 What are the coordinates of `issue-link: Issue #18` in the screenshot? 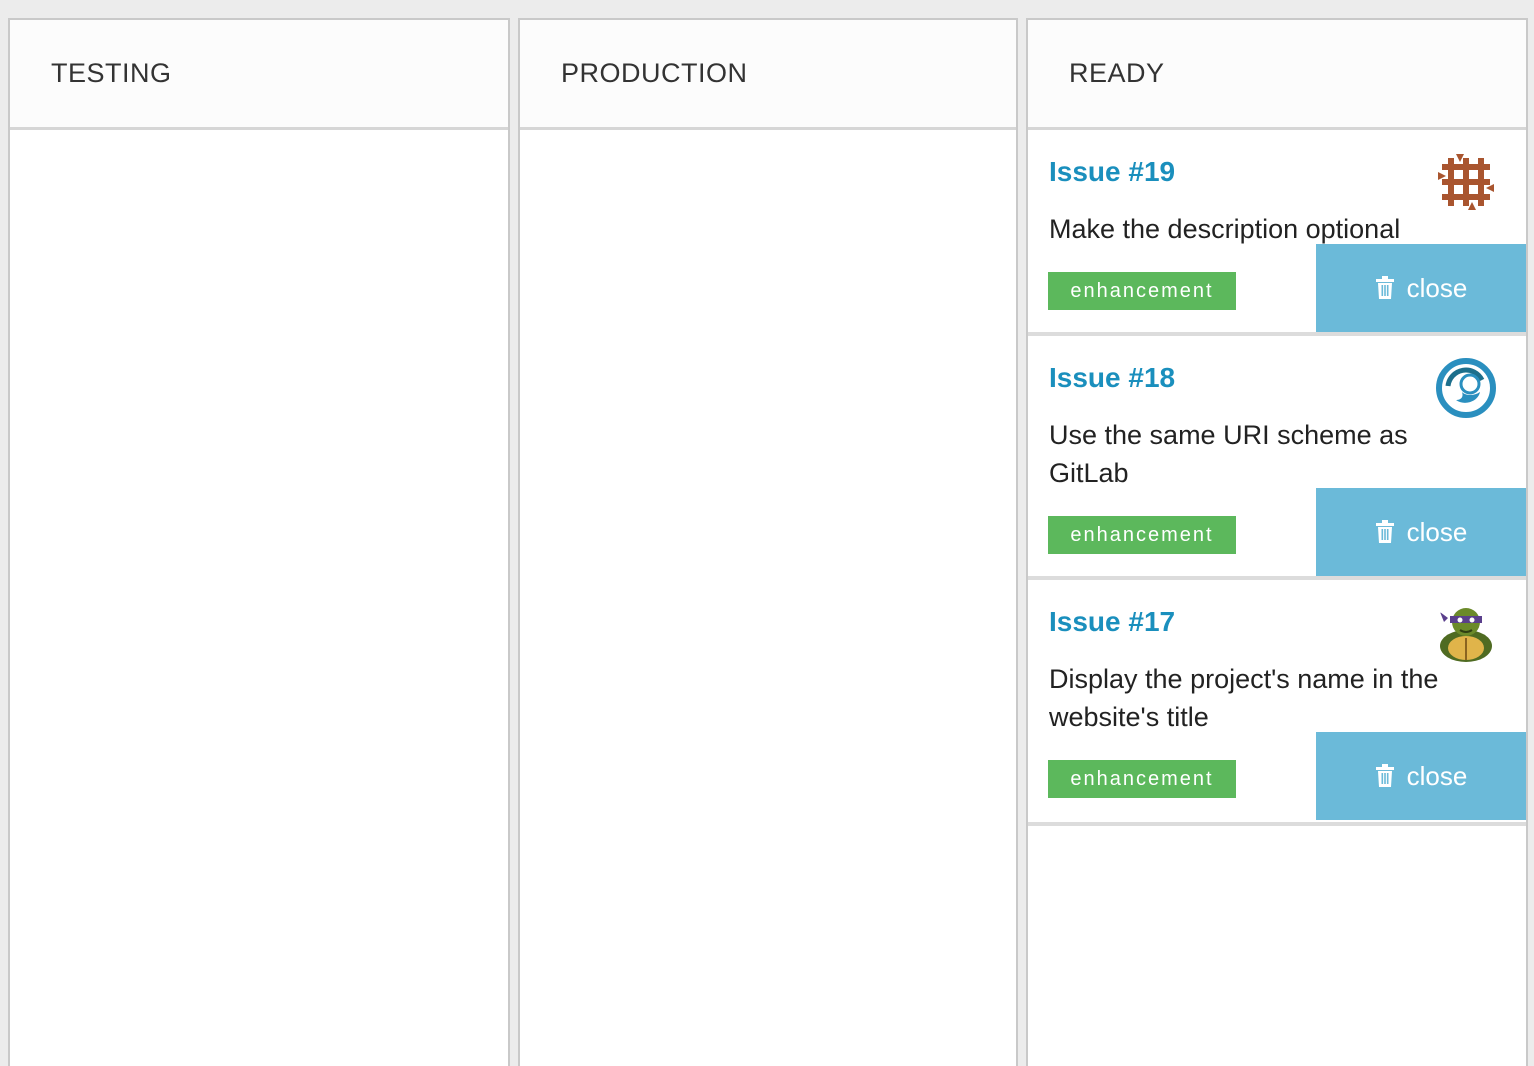 It's located at (1112, 378).